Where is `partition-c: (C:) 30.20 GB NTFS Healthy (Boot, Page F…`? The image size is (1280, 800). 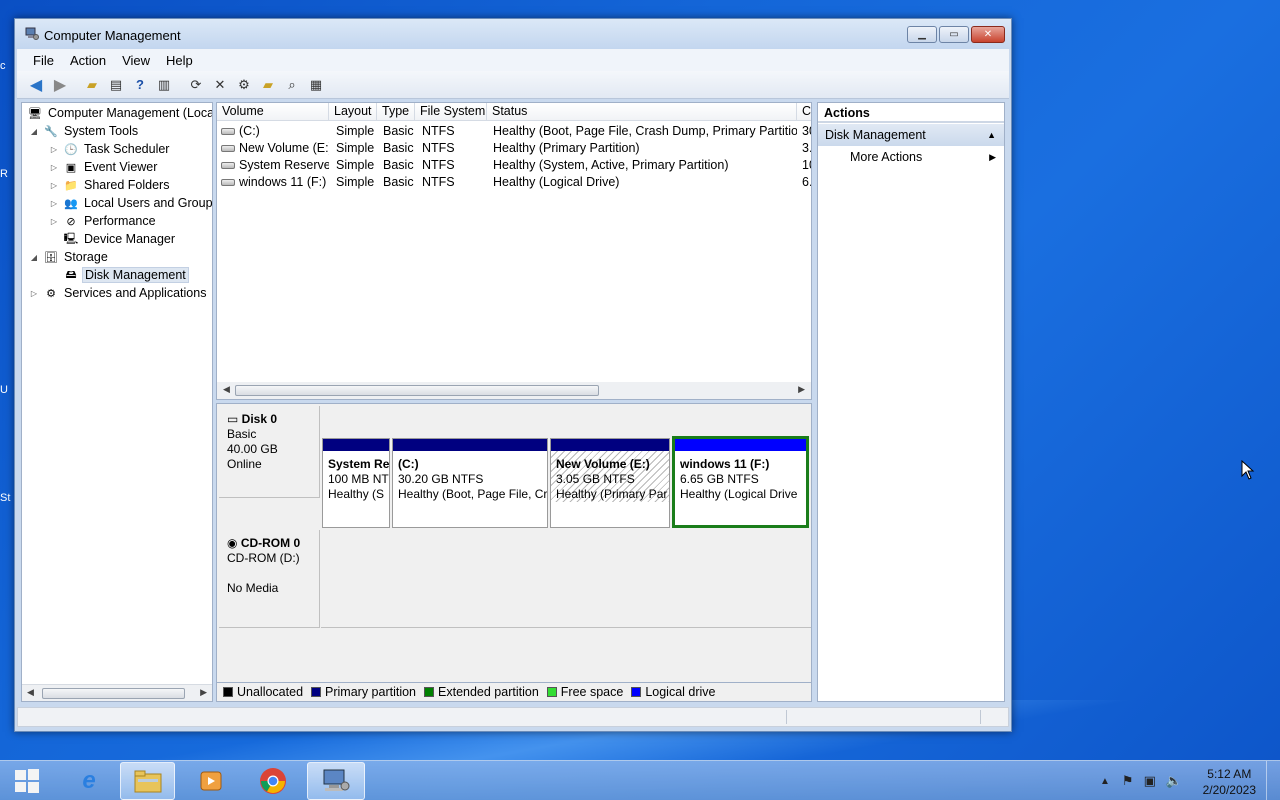
partition-c: (C:) 30.20 GB NTFS Healthy (Boot, Page F… is located at coordinates (470, 483).